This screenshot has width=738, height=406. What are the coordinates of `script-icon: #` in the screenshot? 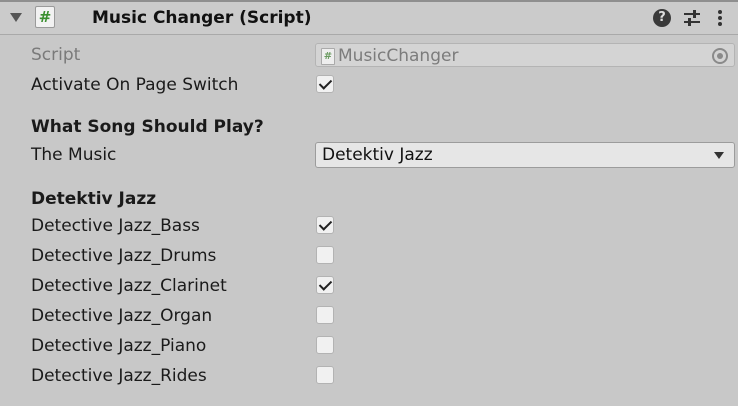 It's located at (45, 17).